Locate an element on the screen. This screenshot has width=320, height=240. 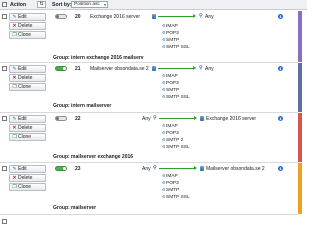
rule-source: Exchange 2016 server is located at coordinates (115, 17).